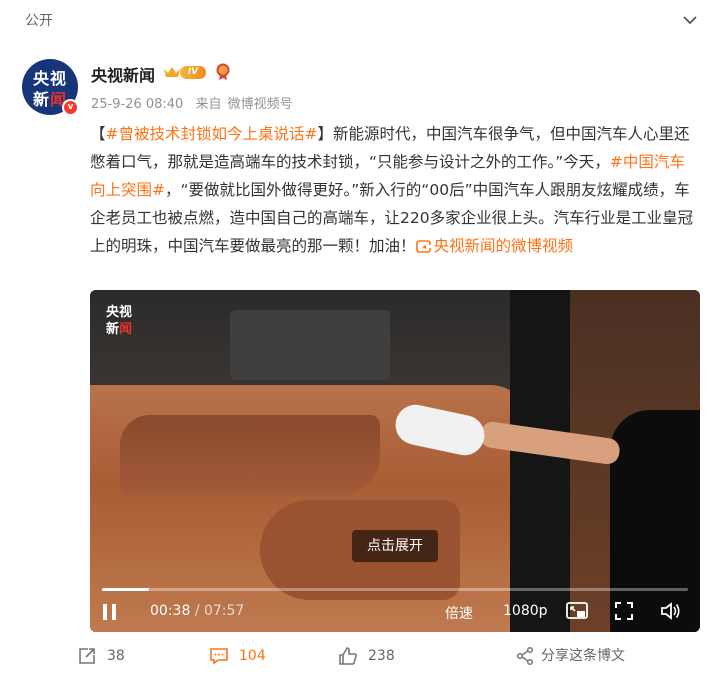 The width and height of the screenshot is (720, 678). What do you see at coordinates (360, 655) in the screenshot?
I see `post-actions: 38 104 238 分享这条博文` at bounding box center [360, 655].